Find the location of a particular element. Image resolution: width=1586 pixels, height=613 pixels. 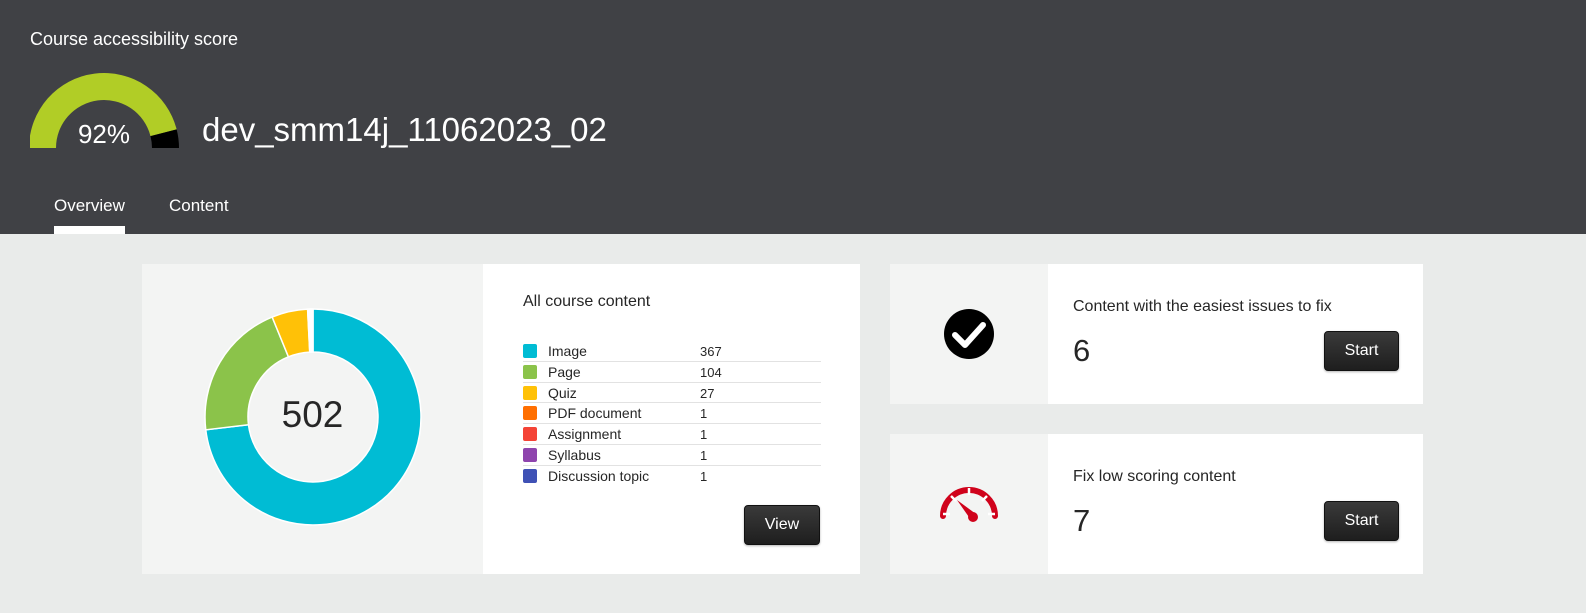

legend-item: PDF document 1 is located at coordinates (672, 414).